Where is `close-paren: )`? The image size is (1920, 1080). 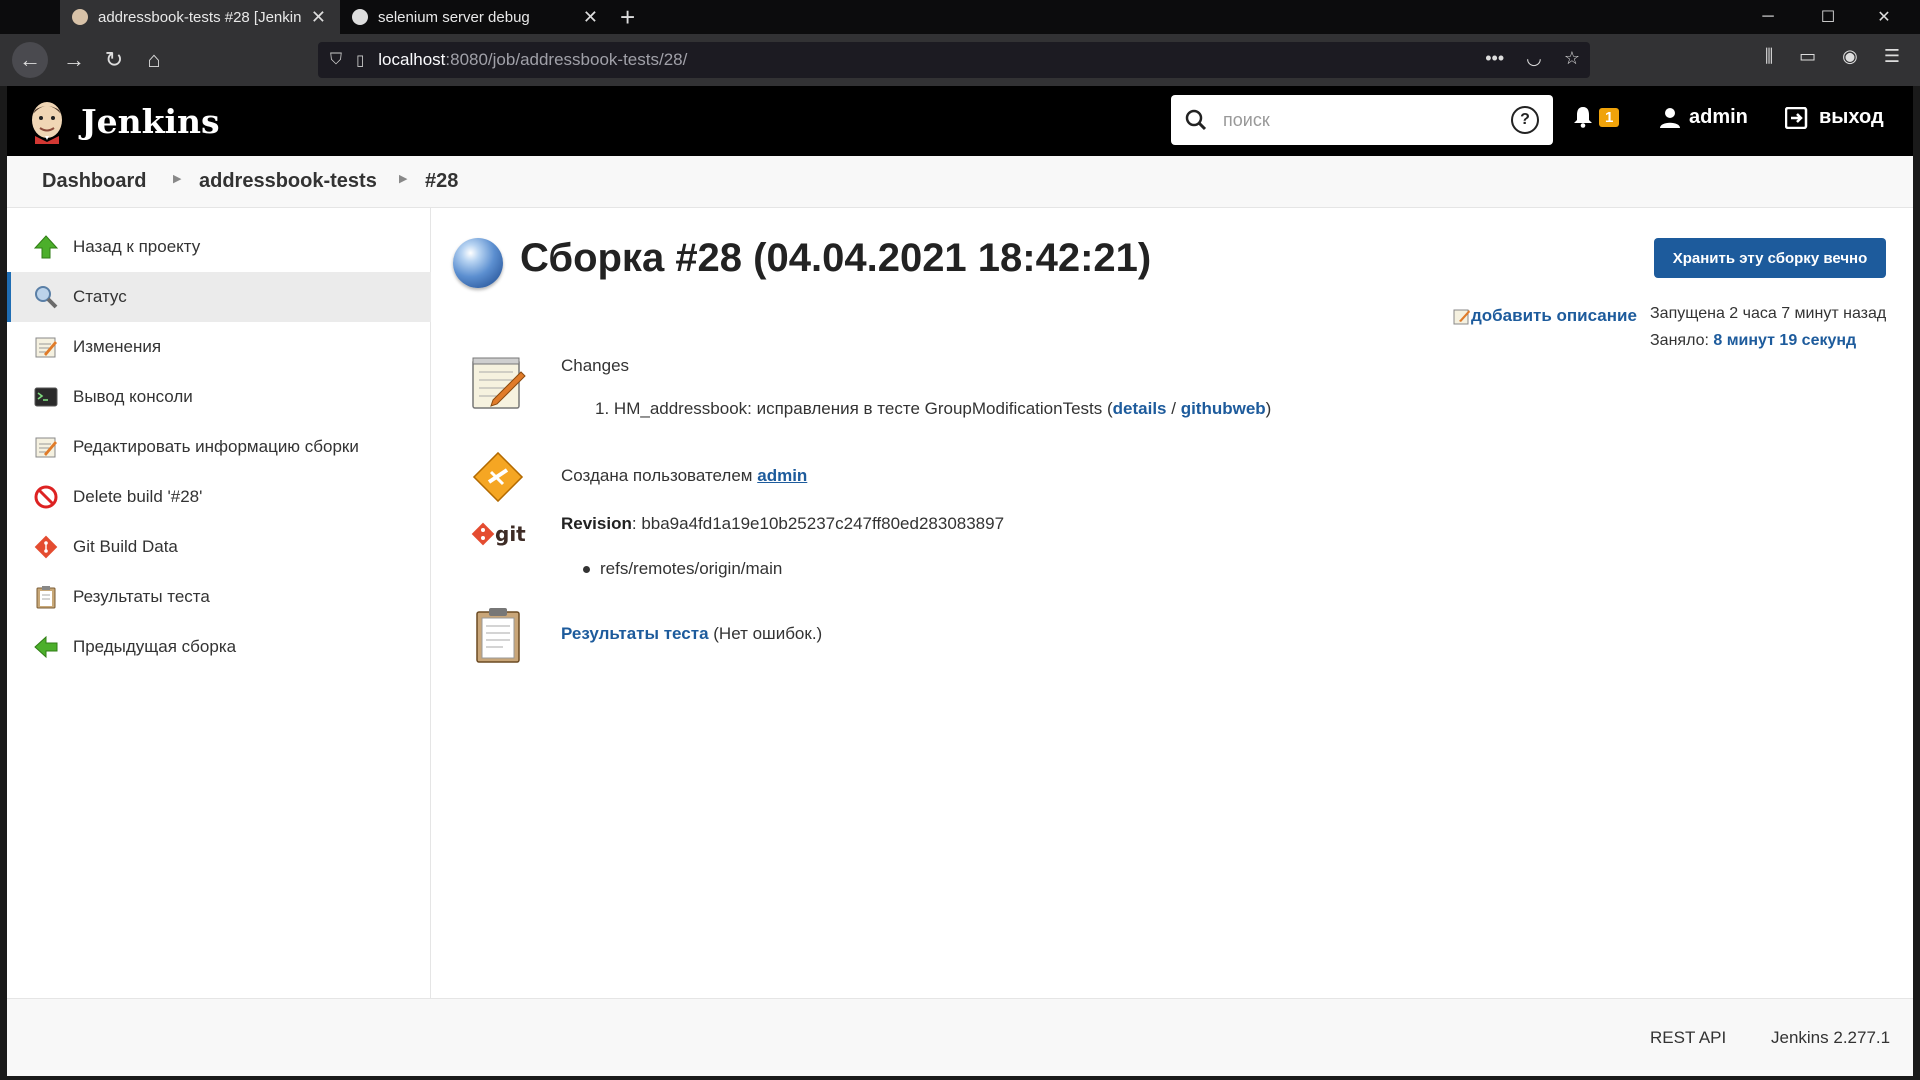 close-paren: ) is located at coordinates (1268, 408).